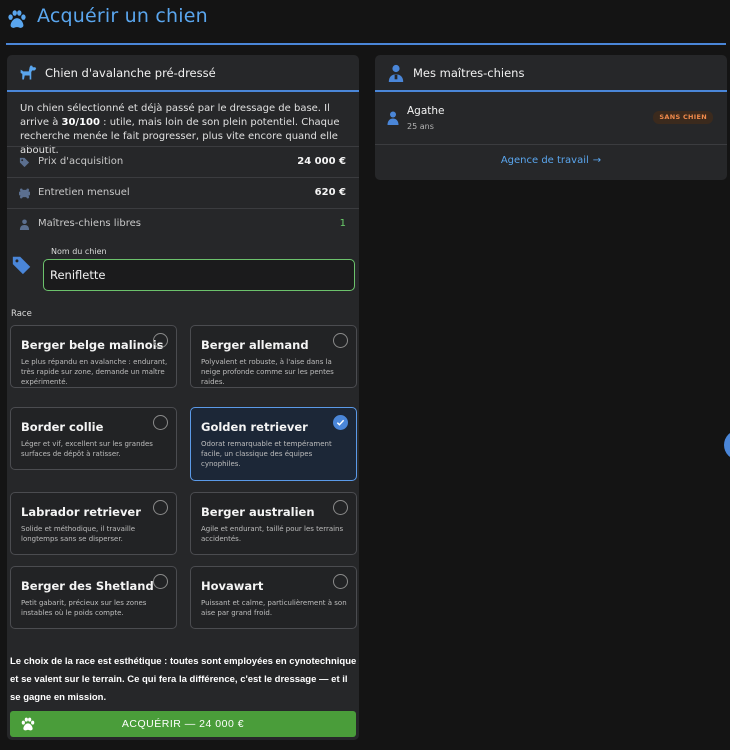  Describe the element at coordinates (727, 445) in the screenshot. I see `floating-action-button` at that location.